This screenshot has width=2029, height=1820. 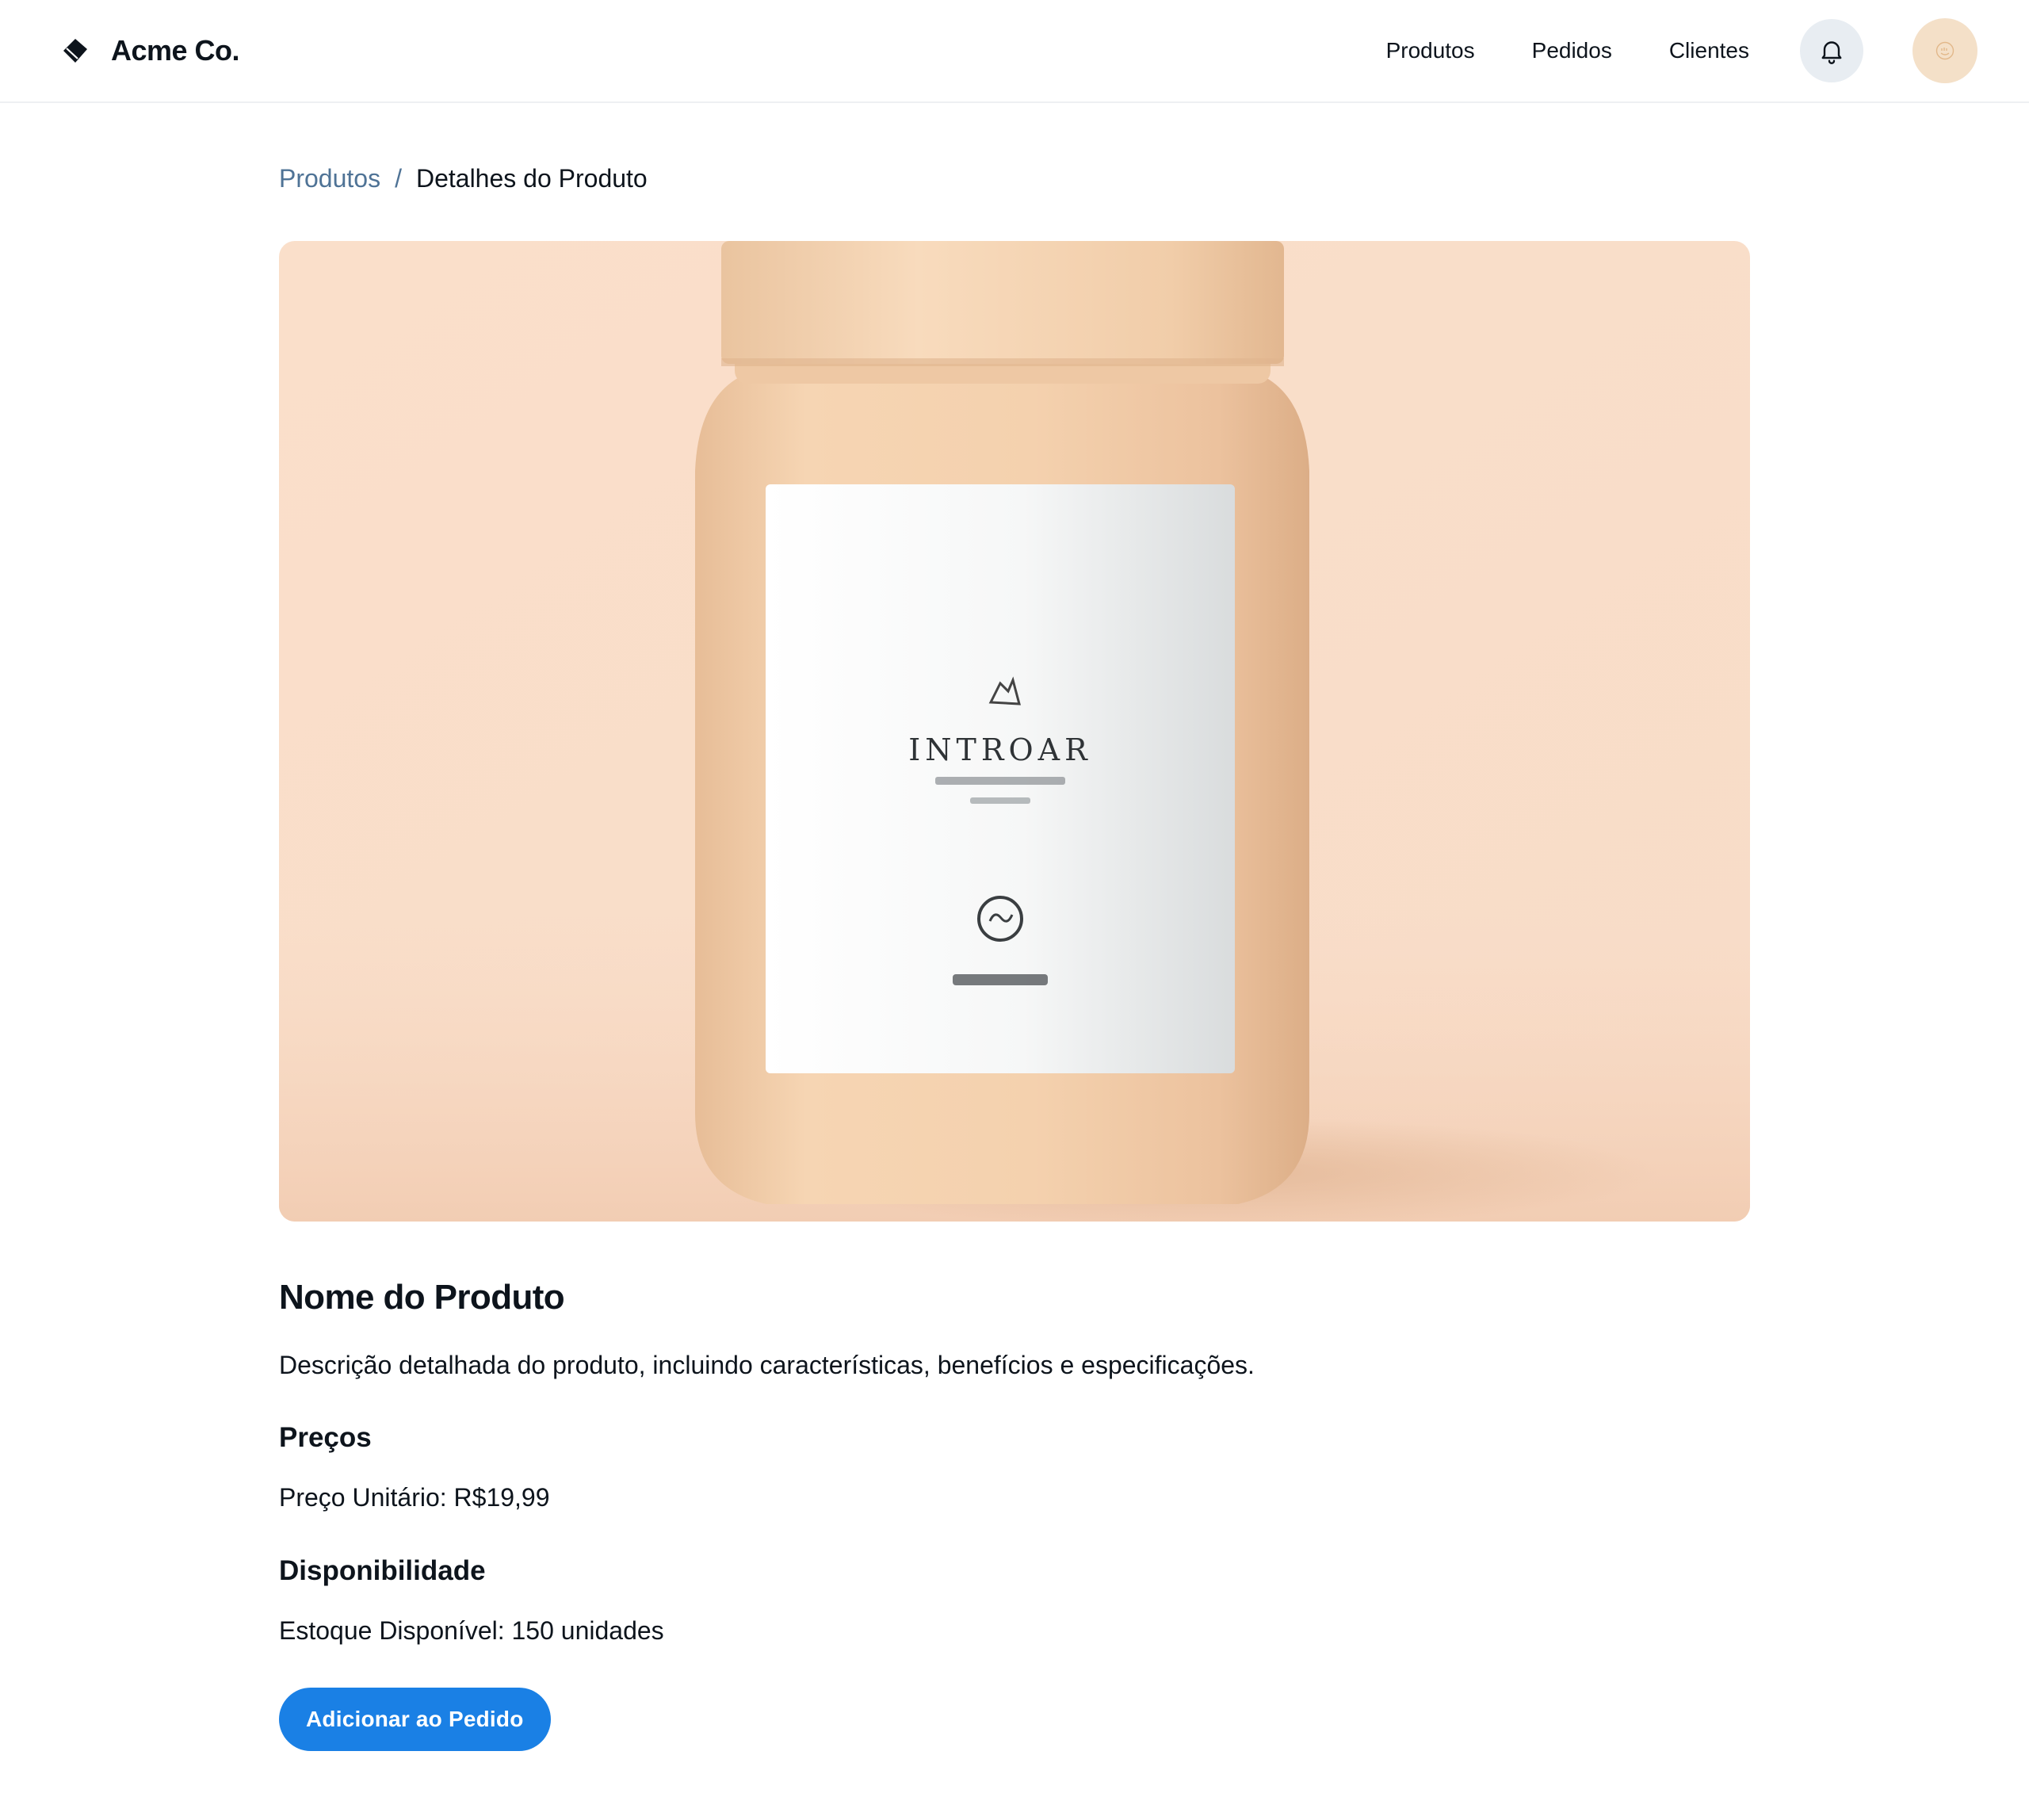 I want to click on nav-link-clientes: Clientes, so click(x=1709, y=50).